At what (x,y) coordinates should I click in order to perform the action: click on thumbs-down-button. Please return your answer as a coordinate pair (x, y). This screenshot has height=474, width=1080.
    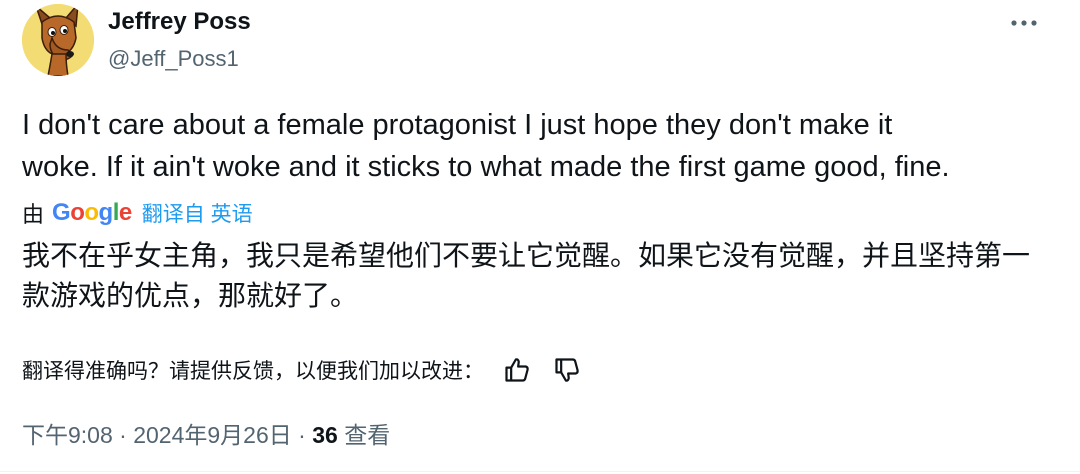
    Looking at the image, I should click on (567, 370).